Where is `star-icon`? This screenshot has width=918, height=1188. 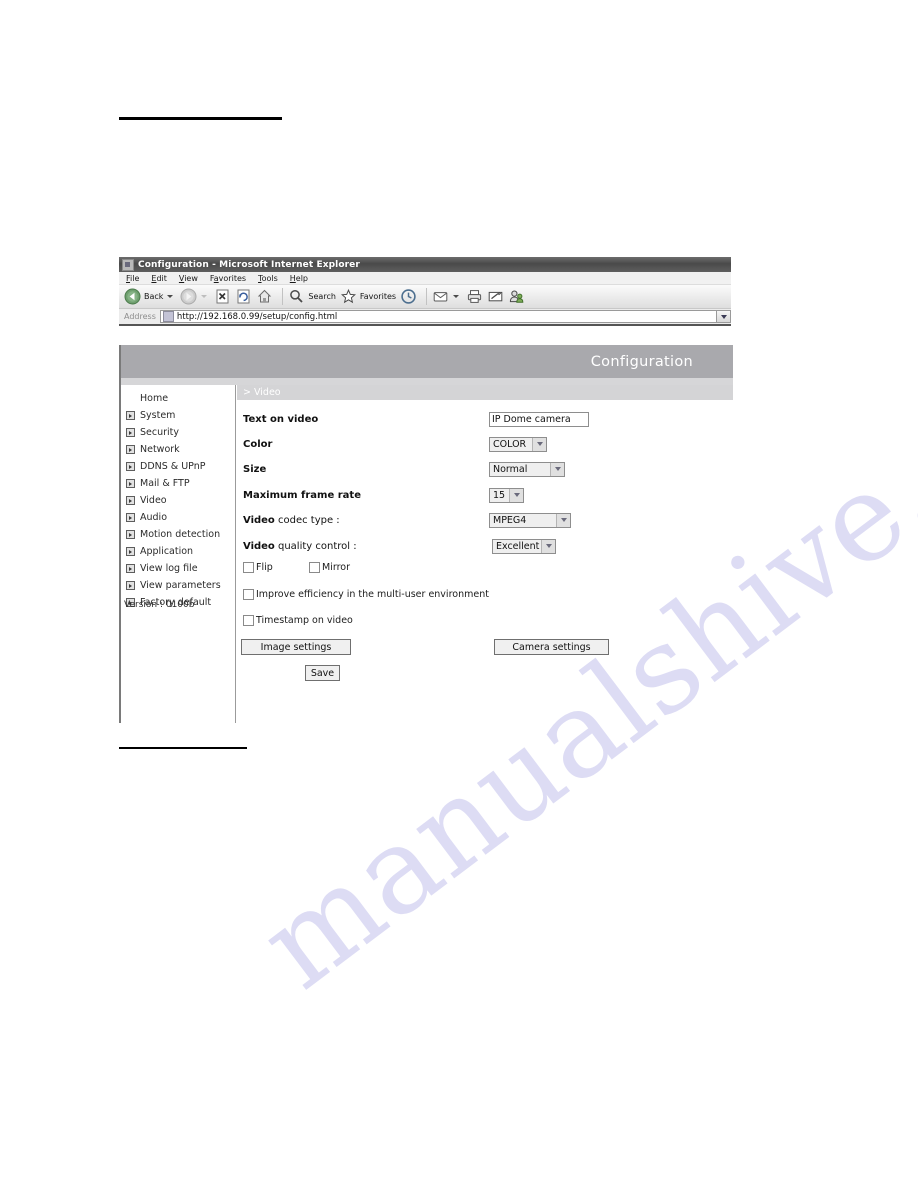
star-icon is located at coordinates (348, 296).